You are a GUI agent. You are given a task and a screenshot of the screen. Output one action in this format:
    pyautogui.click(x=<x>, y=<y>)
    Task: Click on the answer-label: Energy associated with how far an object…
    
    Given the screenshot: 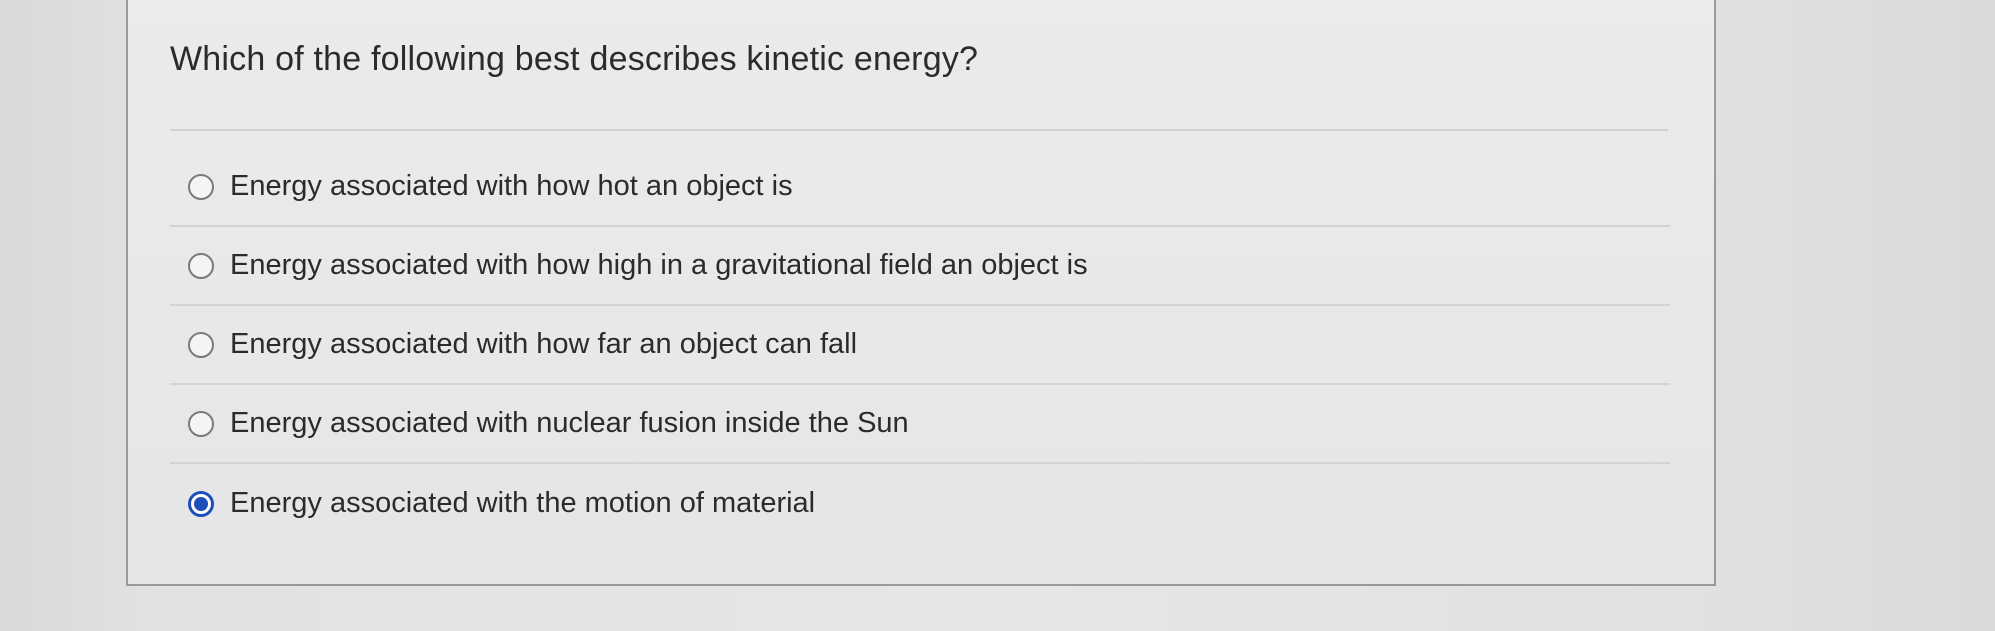 What is the action you would take?
    pyautogui.click(x=544, y=344)
    